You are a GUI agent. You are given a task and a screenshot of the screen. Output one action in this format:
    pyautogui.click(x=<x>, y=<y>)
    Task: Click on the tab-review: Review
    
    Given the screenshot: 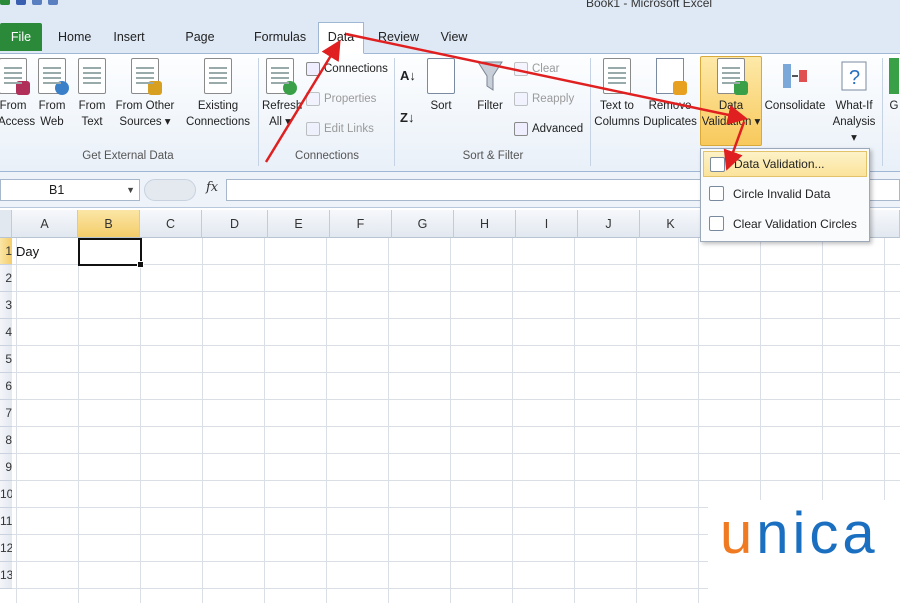 What is the action you would take?
    pyautogui.click(x=398, y=37)
    